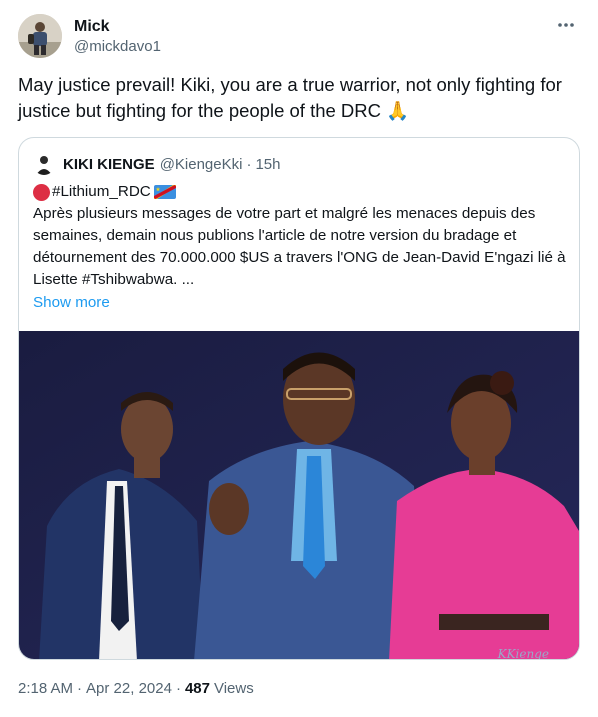 This screenshot has height=717, width=598. What do you see at coordinates (129, 688) in the screenshot?
I see `tweet-date: Apr 22, 2024` at bounding box center [129, 688].